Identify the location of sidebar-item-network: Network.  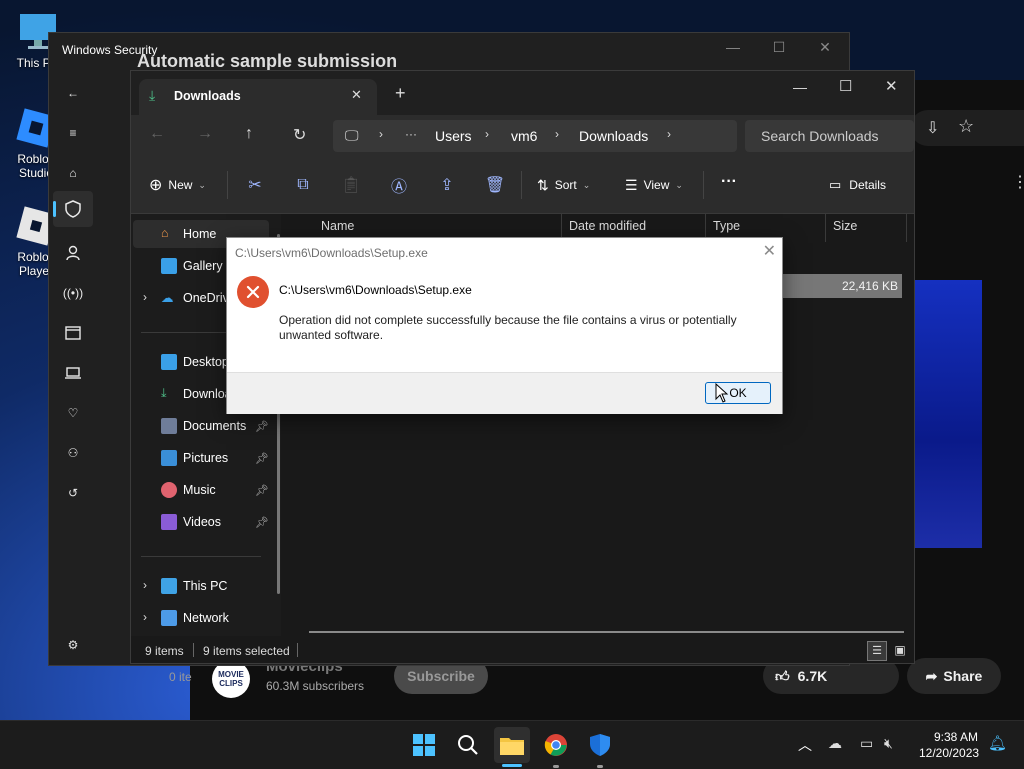
(195, 618).